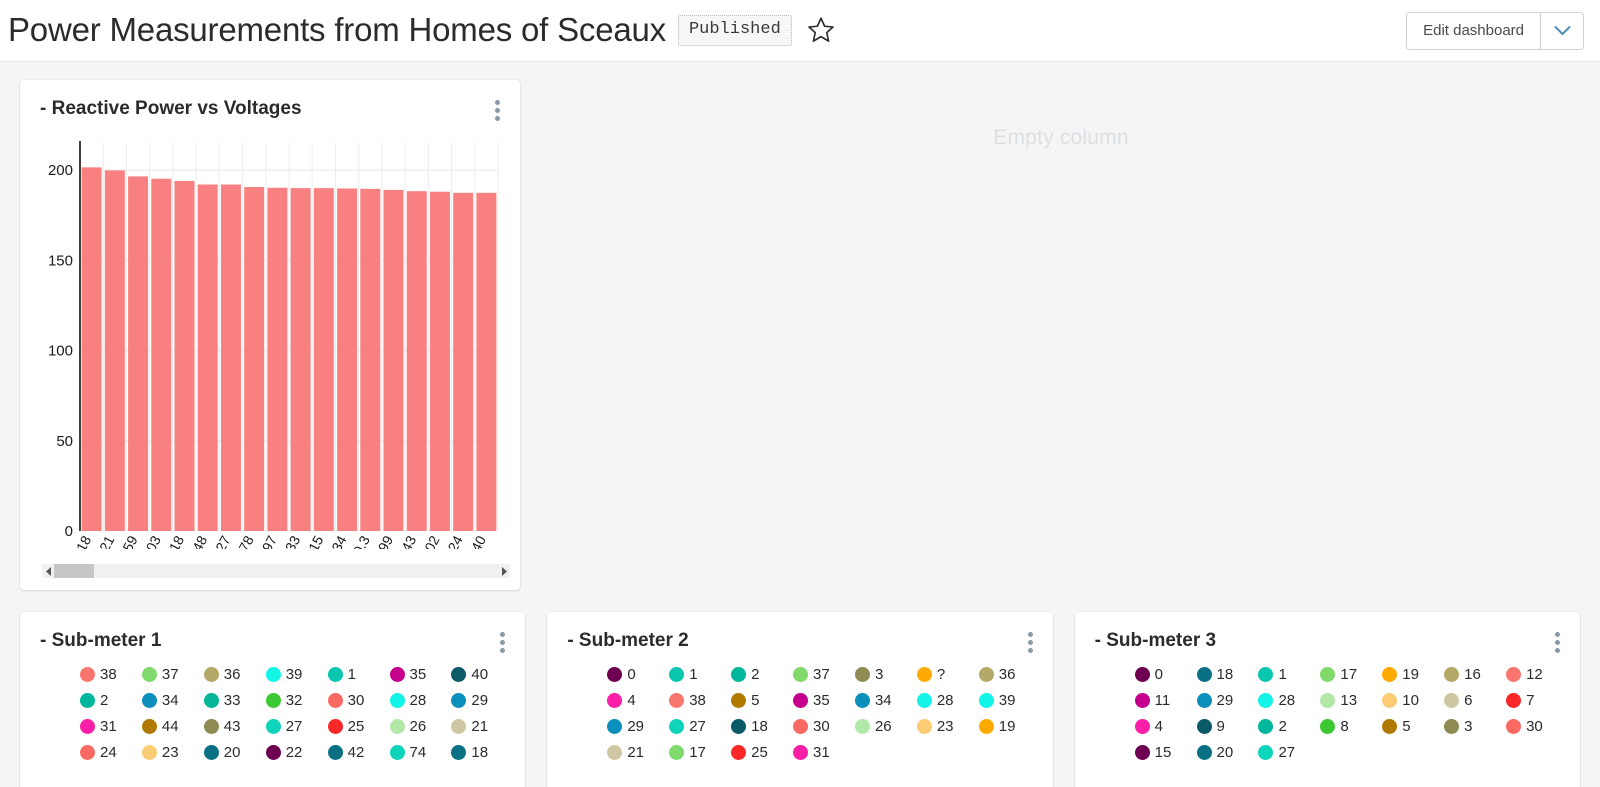 The image size is (1600, 787). Describe the element at coordinates (1474, 674) in the screenshot. I see `legend-item: 16` at that location.